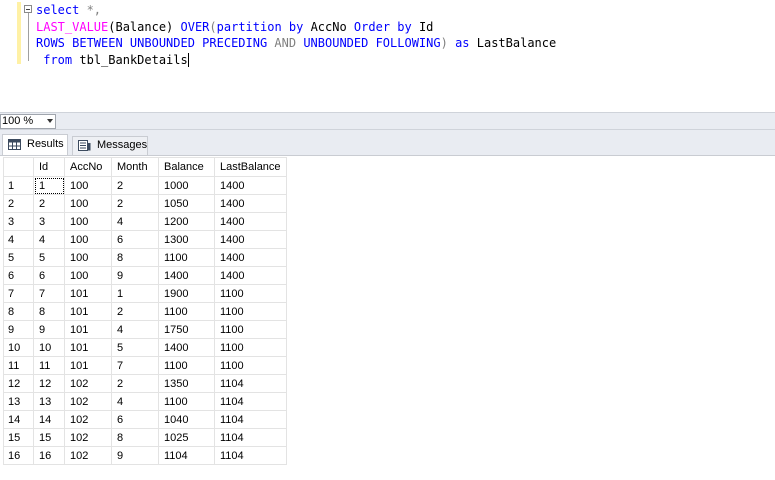  Describe the element at coordinates (49, 293) in the screenshot. I see `cell-id: 7` at that location.